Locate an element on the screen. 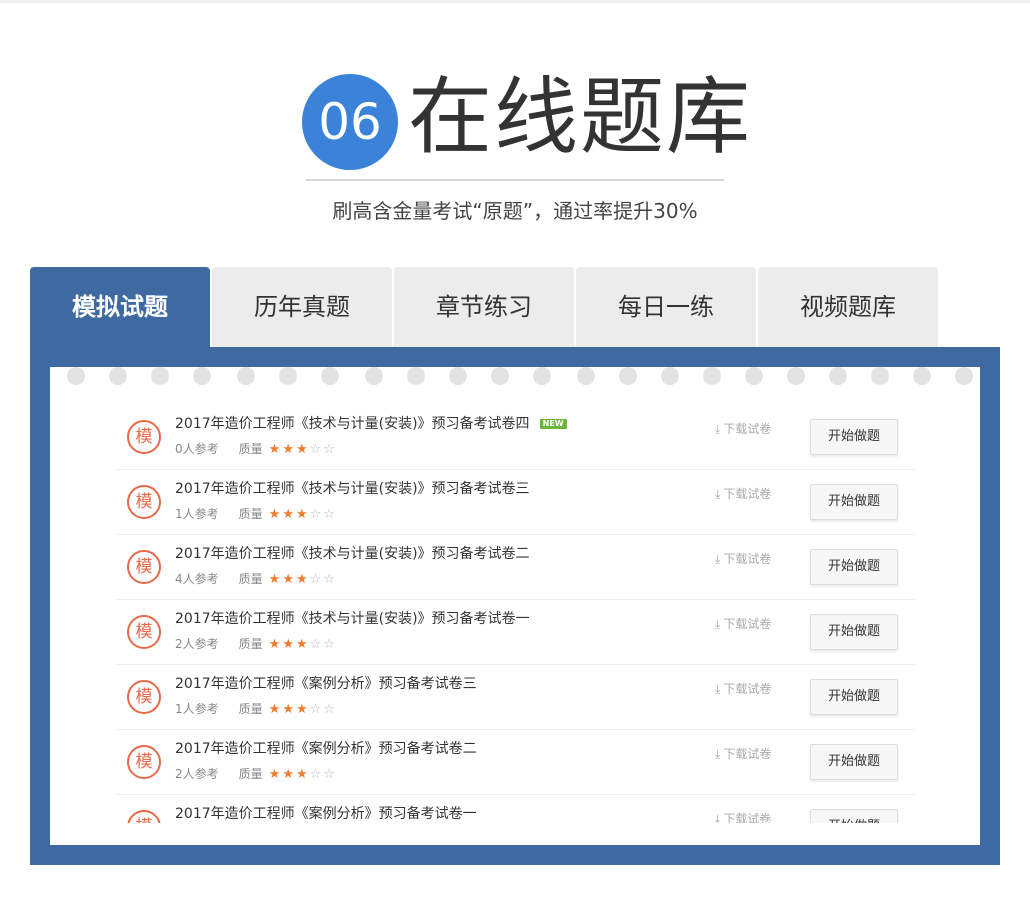 This screenshot has width=1030, height=912. exam-title: 2017年造价工程师《案例分析》预习备考试卷三 is located at coordinates (326, 684).